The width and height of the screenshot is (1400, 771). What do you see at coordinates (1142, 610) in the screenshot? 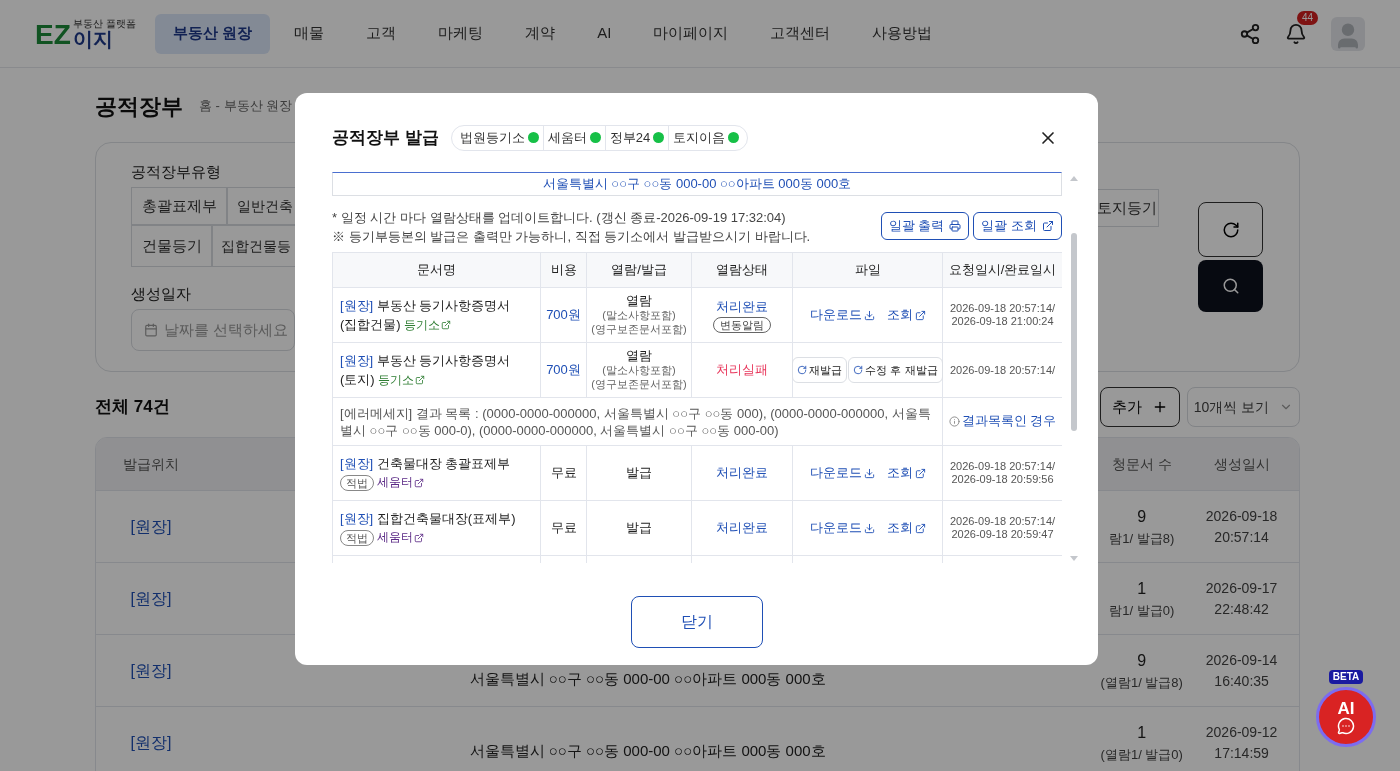
I see `table-cell-text: 람1/ 발급0)` at bounding box center [1142, 610].